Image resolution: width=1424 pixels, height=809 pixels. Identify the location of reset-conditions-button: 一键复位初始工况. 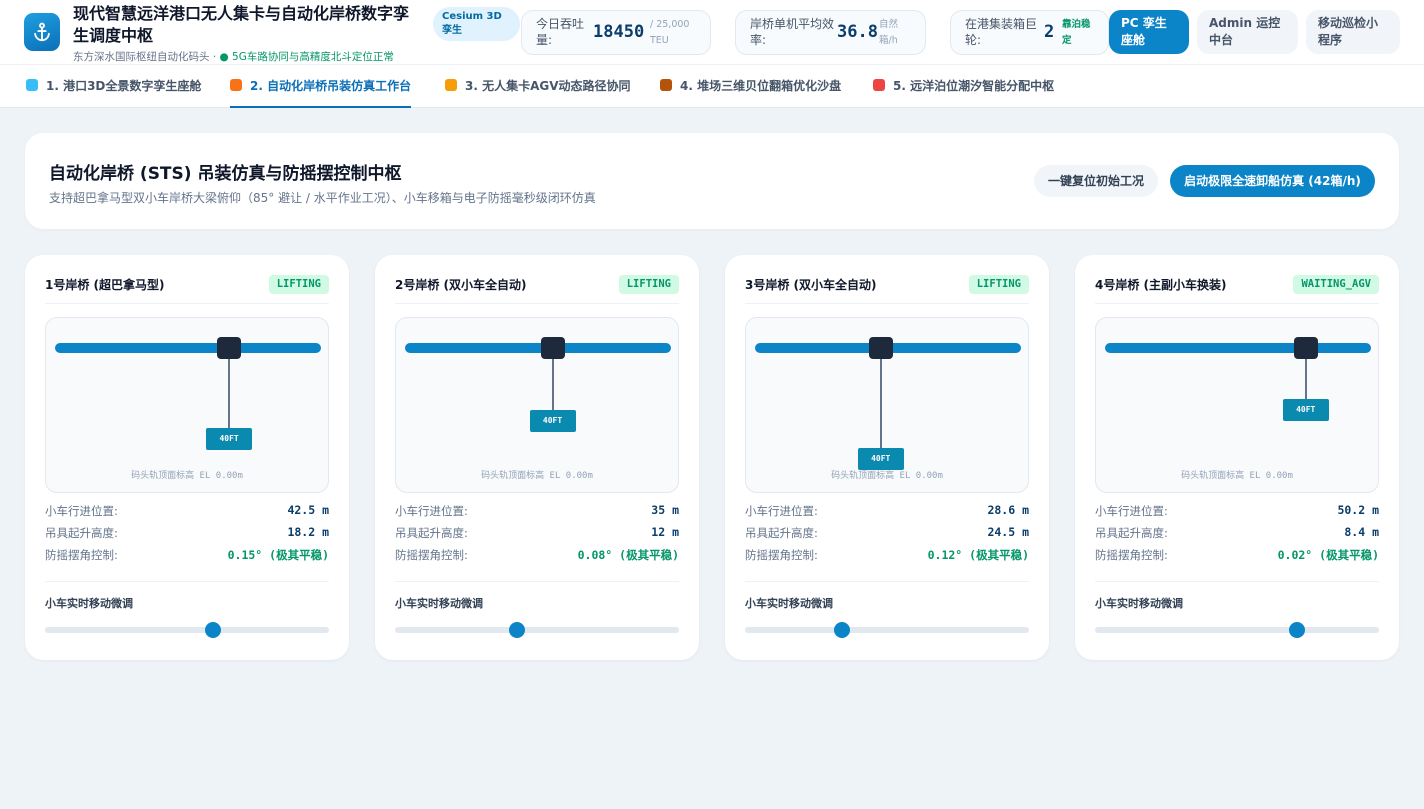
(1096, 181).